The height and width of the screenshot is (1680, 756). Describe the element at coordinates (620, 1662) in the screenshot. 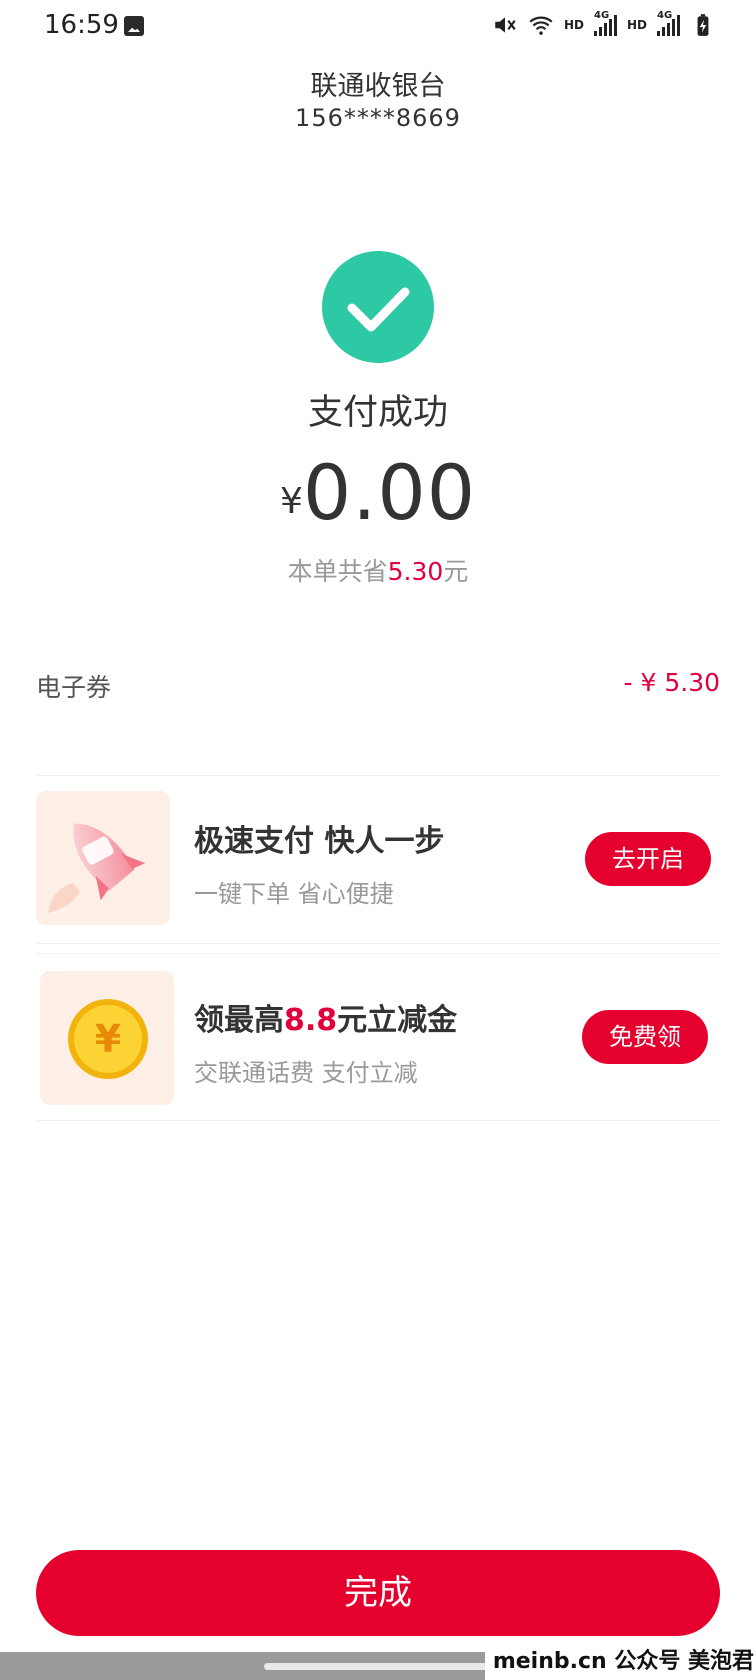

I see `watermark: meinb.cn 公众号 美泡君` at that location.